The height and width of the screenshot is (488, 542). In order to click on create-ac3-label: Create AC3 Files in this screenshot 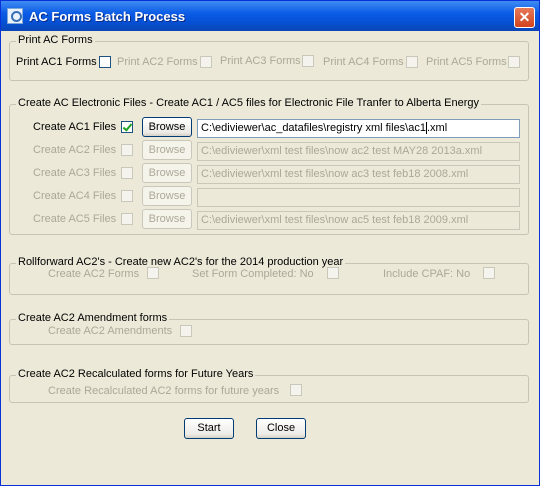, I will do `click(75, 173)`.